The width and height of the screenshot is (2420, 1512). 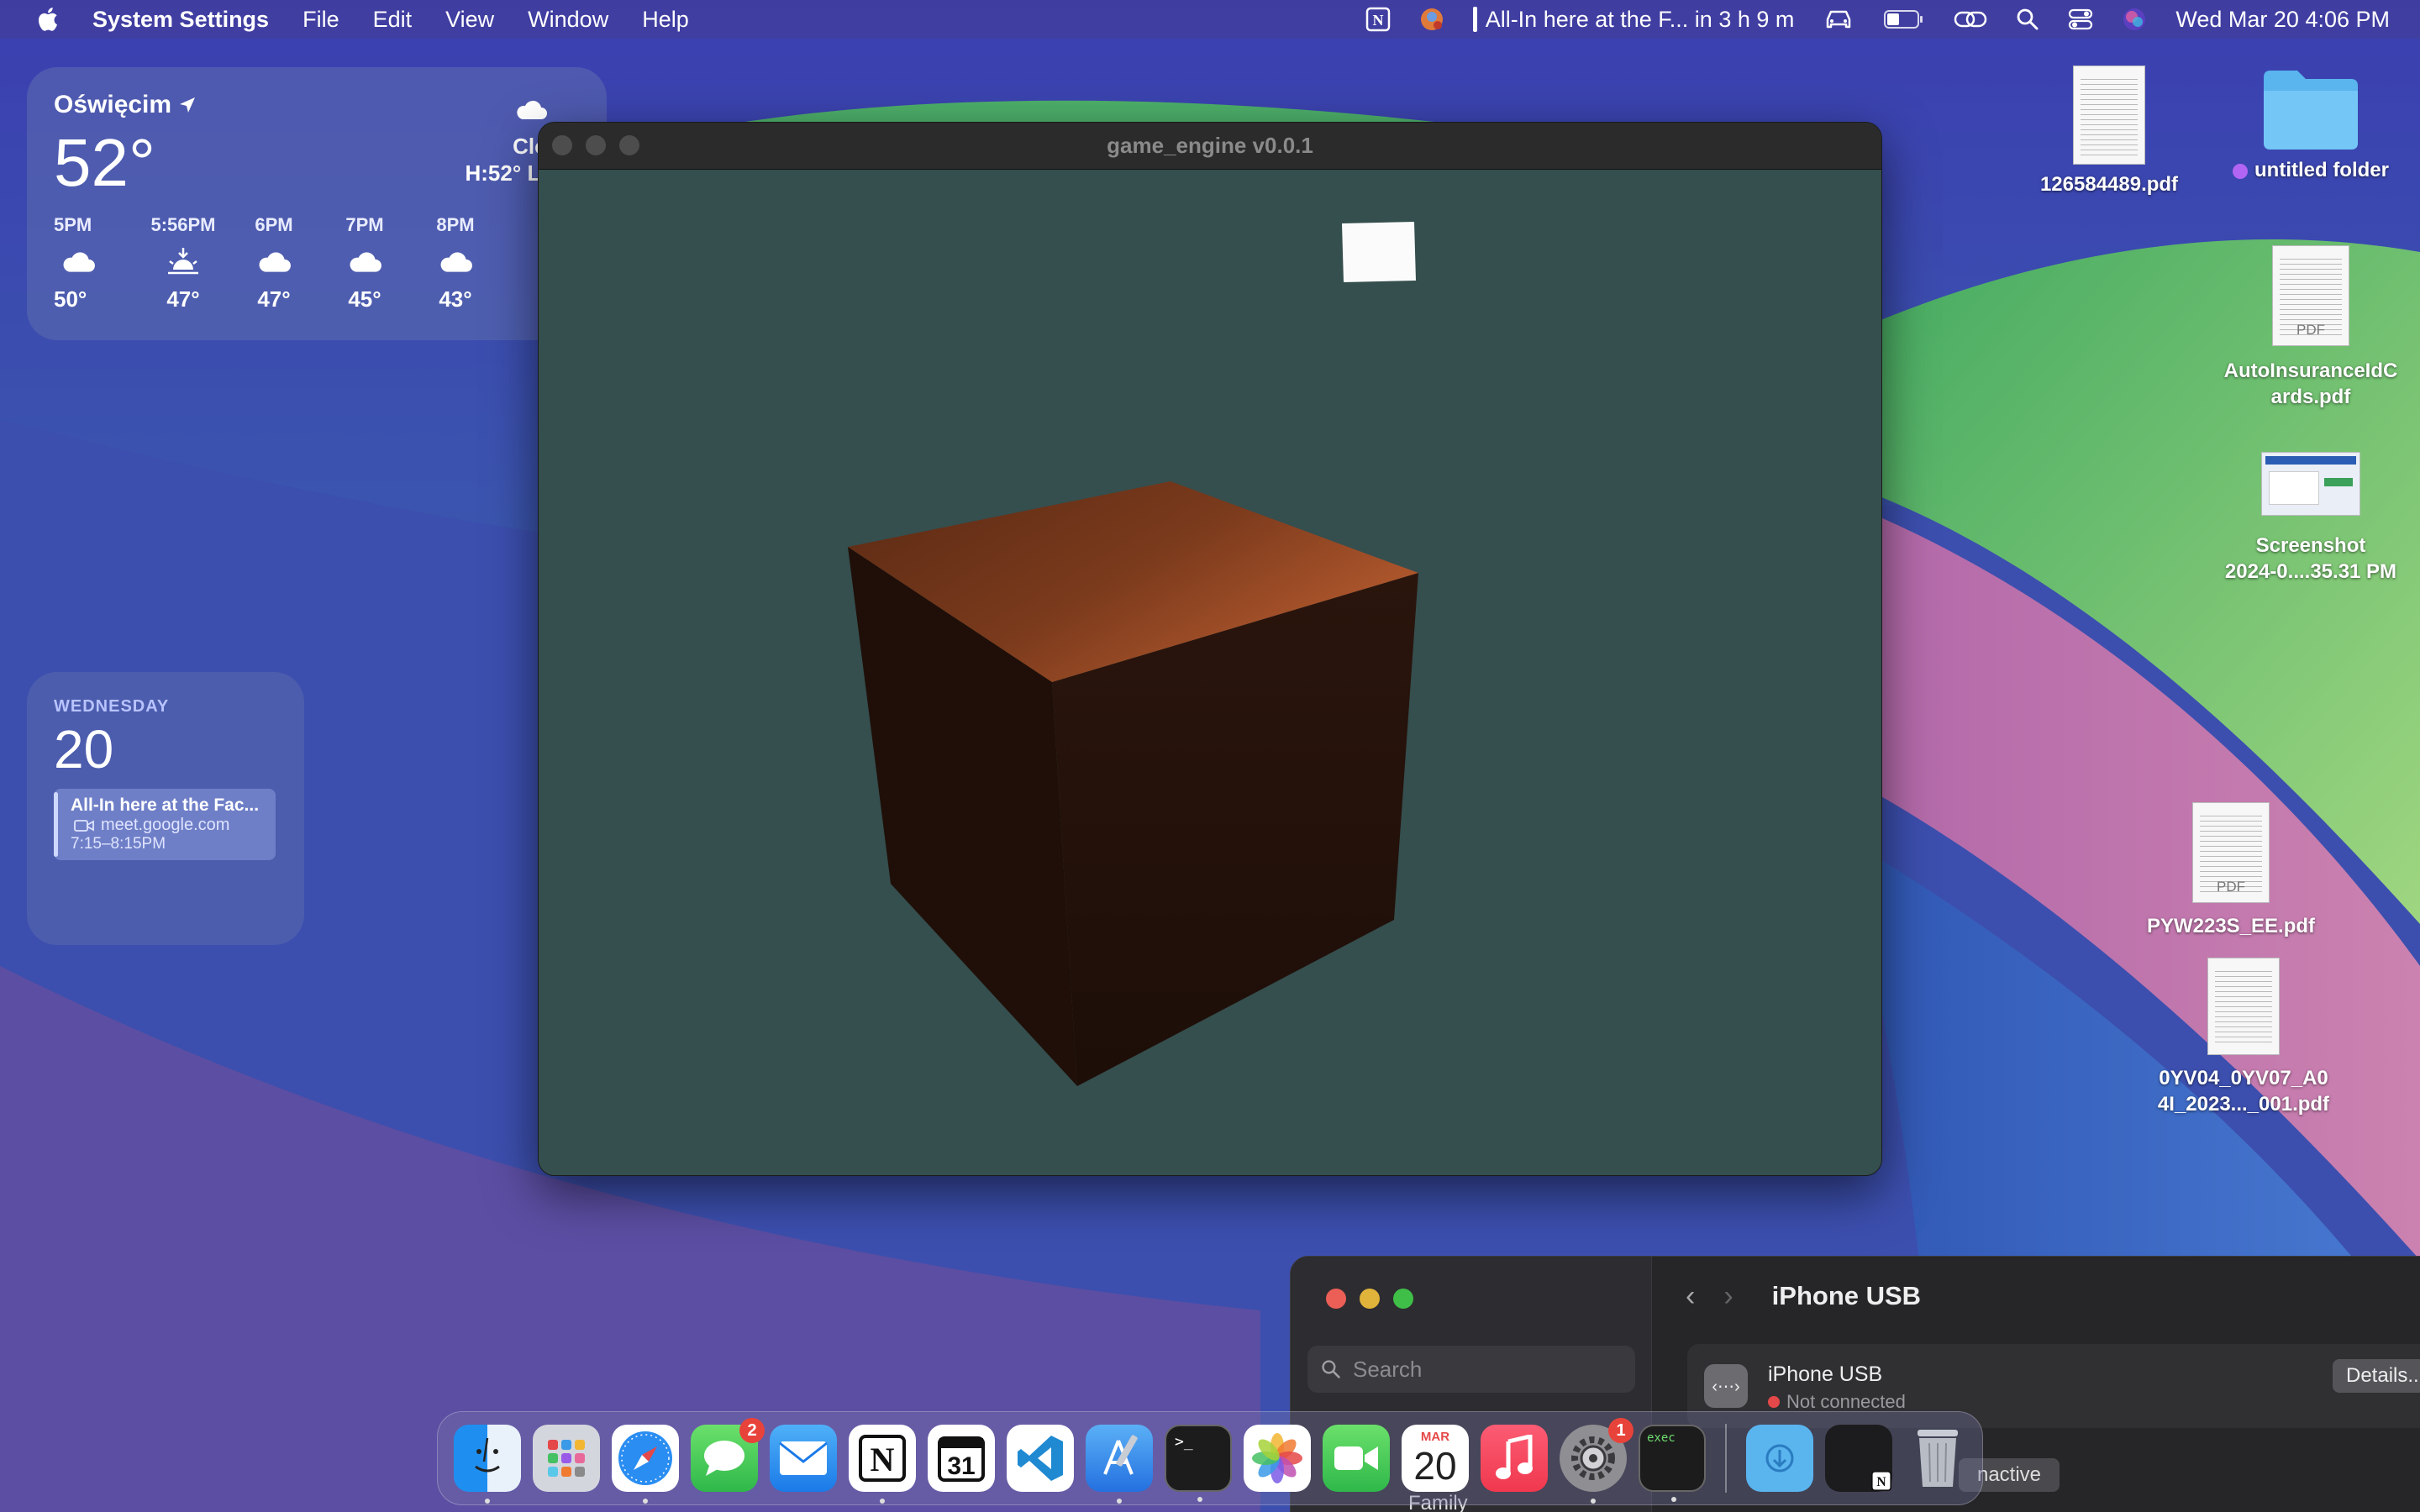 I want to click on dock-notion: N, so click(x=882, y=1464).